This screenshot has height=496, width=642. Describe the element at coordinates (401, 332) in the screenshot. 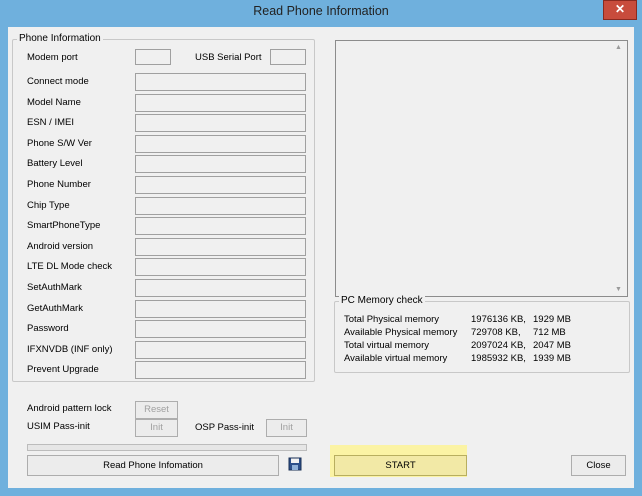

I see `memory-label: Available Physical memory` at that location.